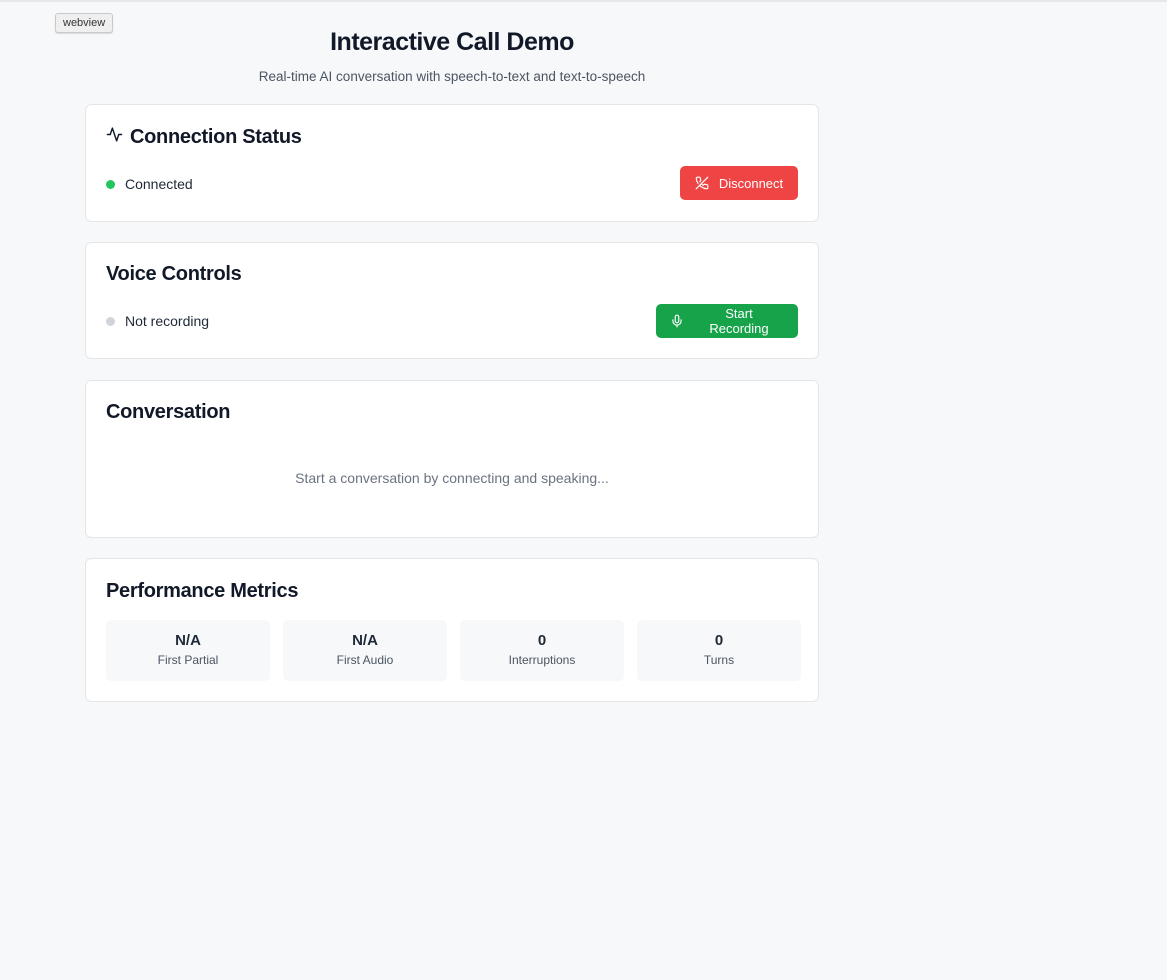 This screenshot has height=980, width=1167. I want to click on metric-turns: 0 Turns, so click(719, 650).